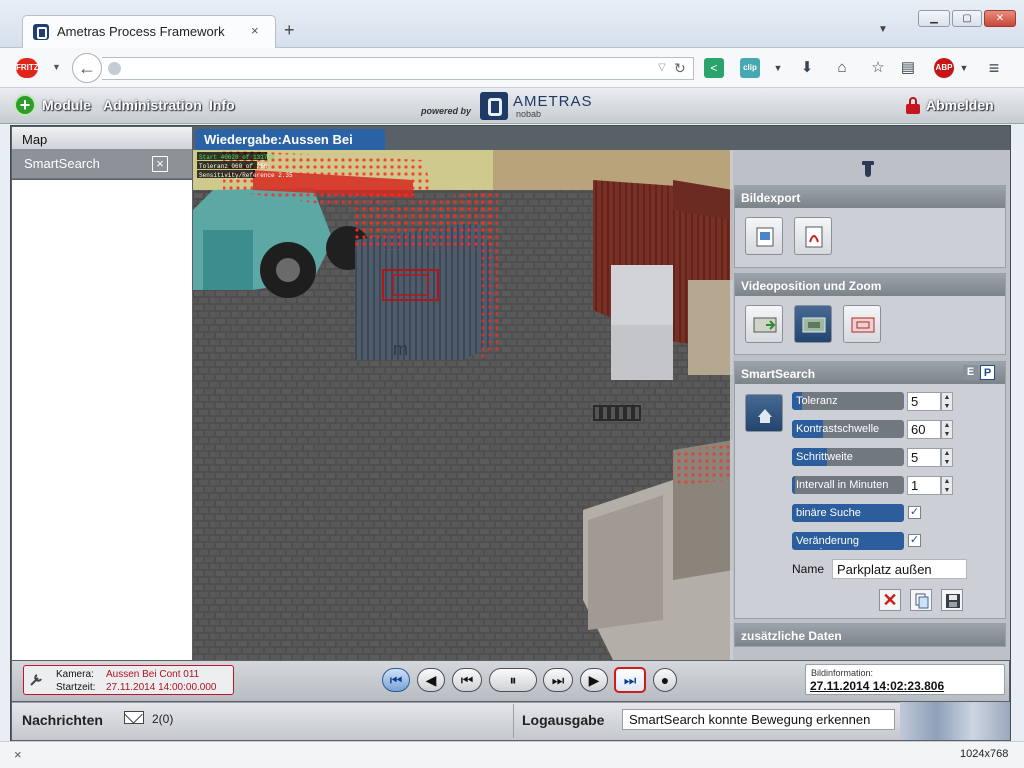 The image size is (1024, 768). Describe the element at coordinates (813, 324) in the screenshot. I see `position-active-icon` at that location.